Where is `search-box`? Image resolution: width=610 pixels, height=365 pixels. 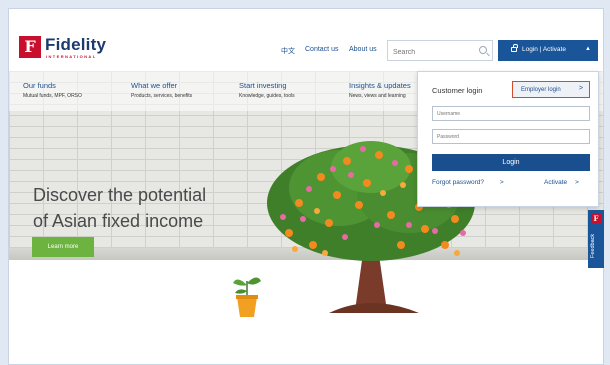 search-box is located at coordinates (440, 51).